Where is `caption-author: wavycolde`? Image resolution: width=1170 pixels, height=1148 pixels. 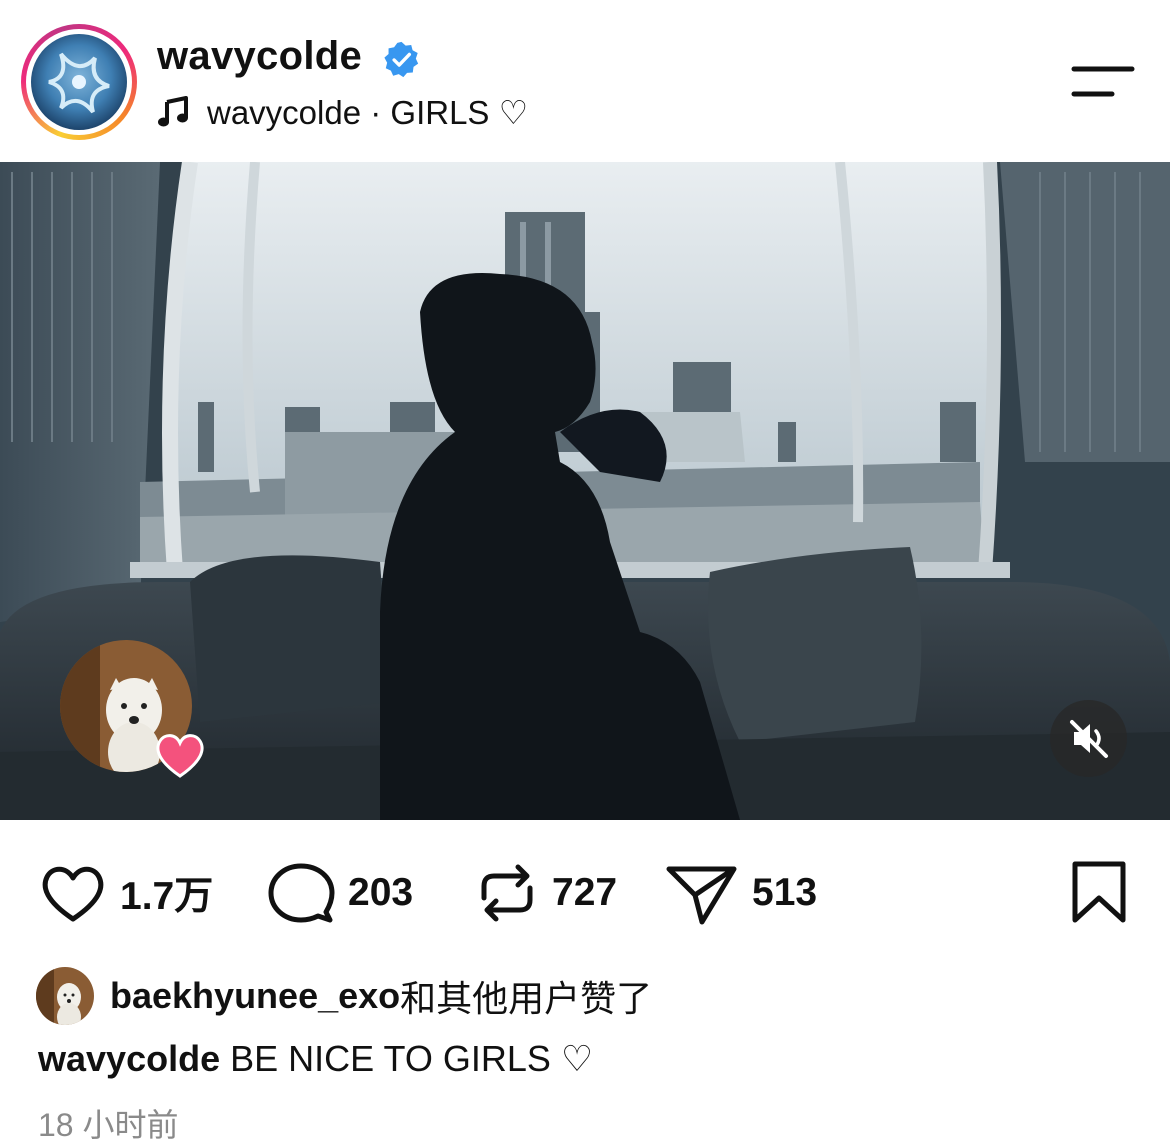 caption-author: wavycolde is located at coordinates (129, 1058).